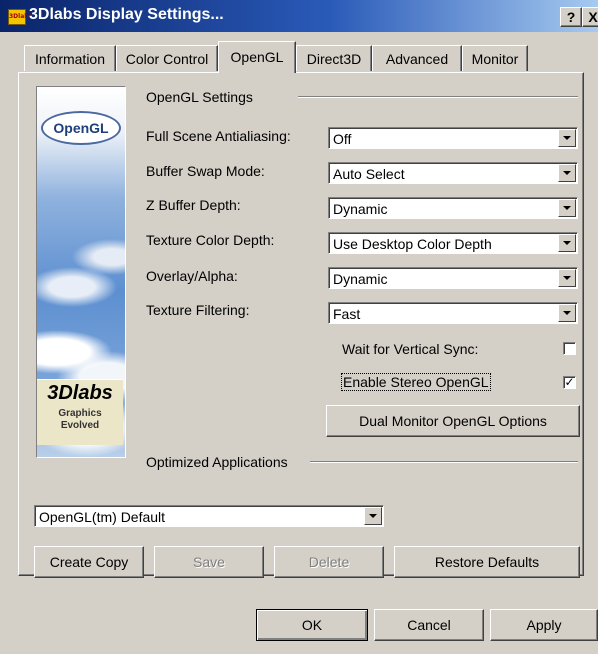  Describe the element at coordinates (210, 240) in the screenshot. I see `label-texture-color-depth: Texture Color Depth:` at that location.